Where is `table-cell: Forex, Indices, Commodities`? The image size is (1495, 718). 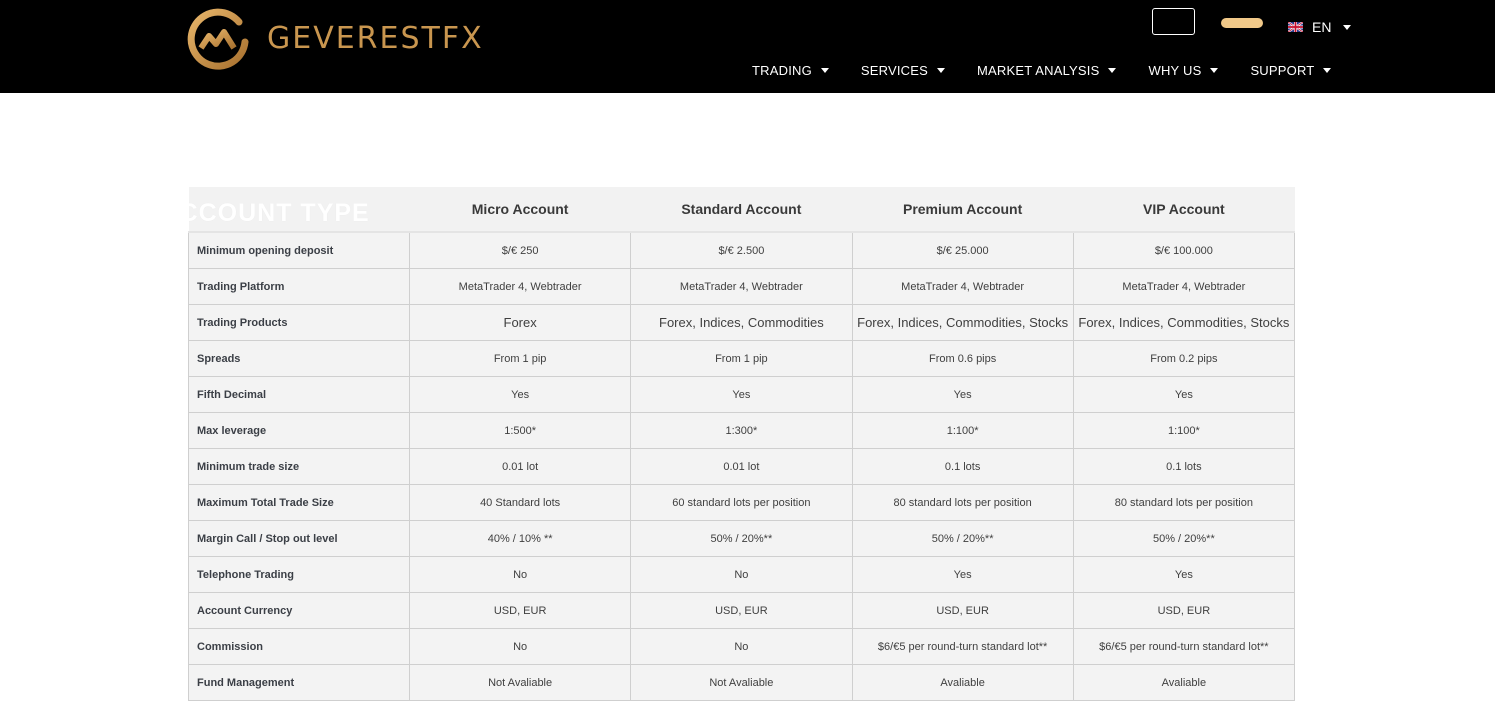 table-cell: Forex, Indices, Commodities is located at coordinates (741, 322).